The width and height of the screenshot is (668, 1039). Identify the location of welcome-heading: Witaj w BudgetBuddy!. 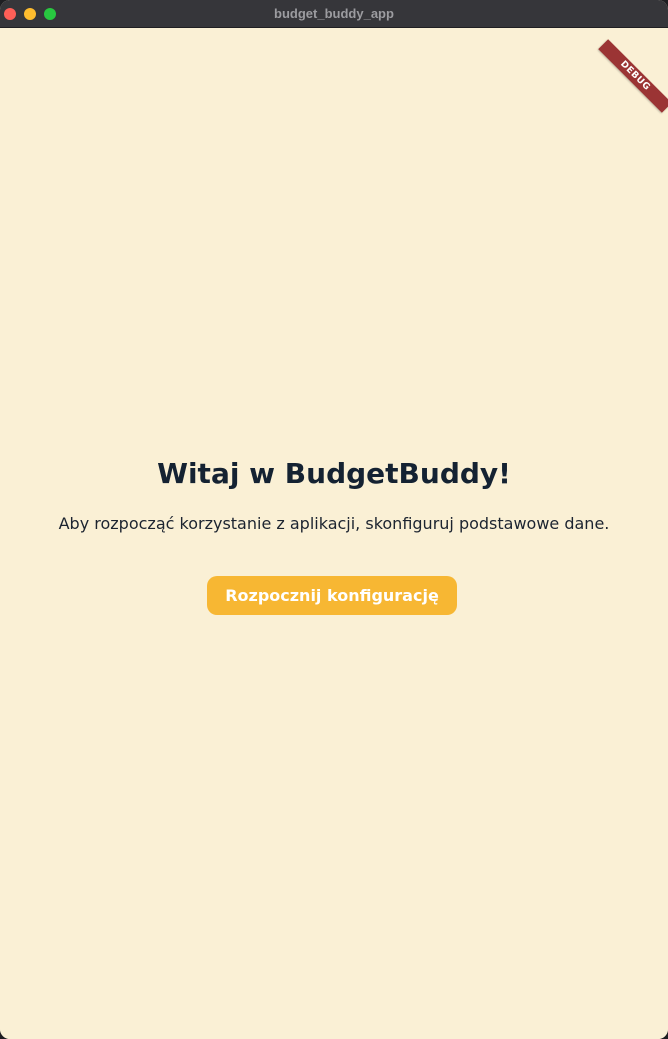
(334, 473).